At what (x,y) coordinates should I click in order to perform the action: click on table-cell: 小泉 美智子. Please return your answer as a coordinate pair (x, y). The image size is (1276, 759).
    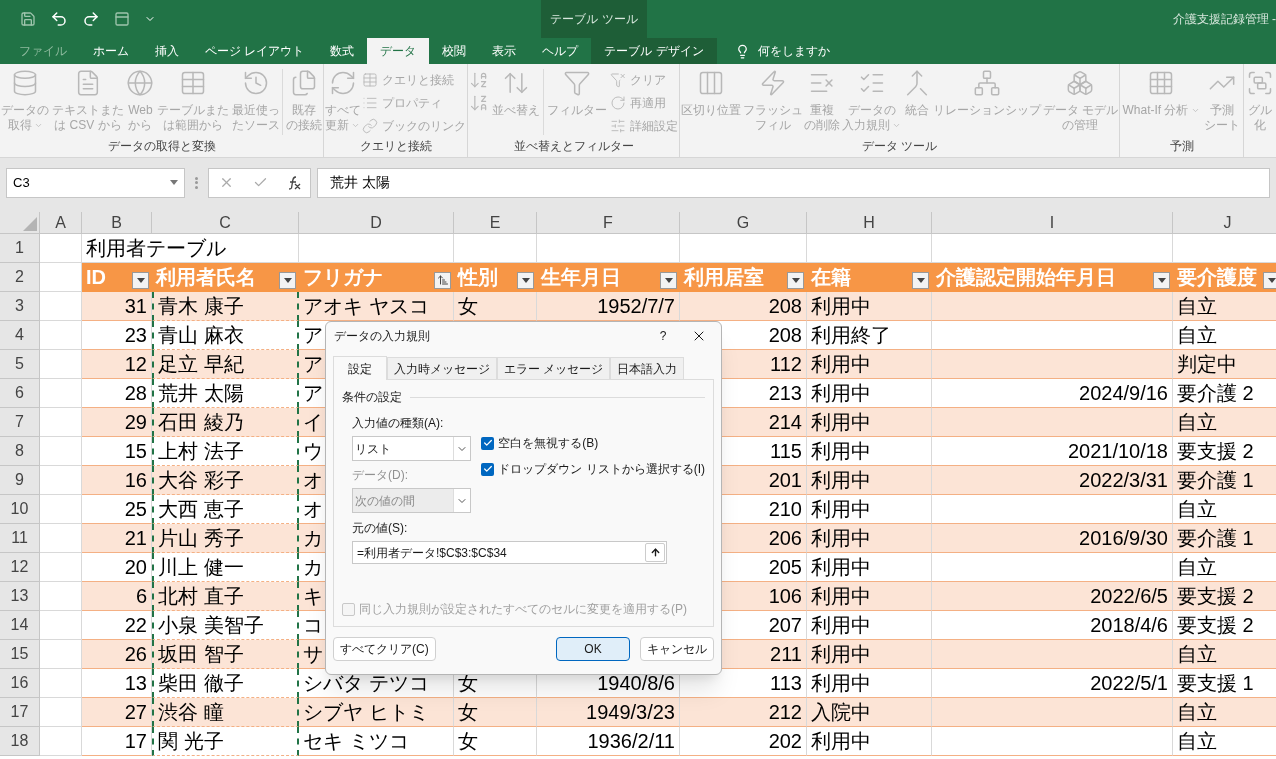
    Looking at the image, I should click on (225, 625).